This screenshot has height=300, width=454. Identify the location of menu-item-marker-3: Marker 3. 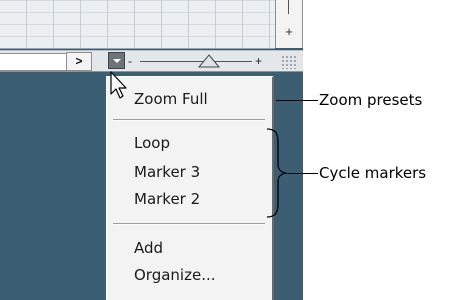
(167, 172).